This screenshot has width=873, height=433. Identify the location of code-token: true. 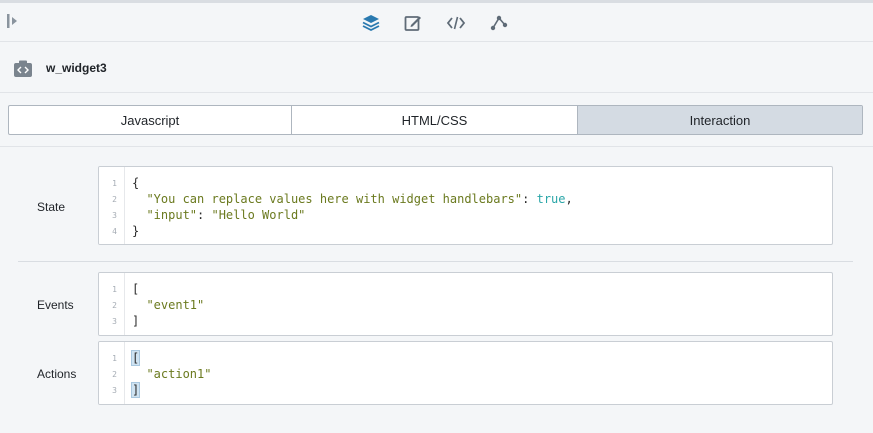
(551, 199).